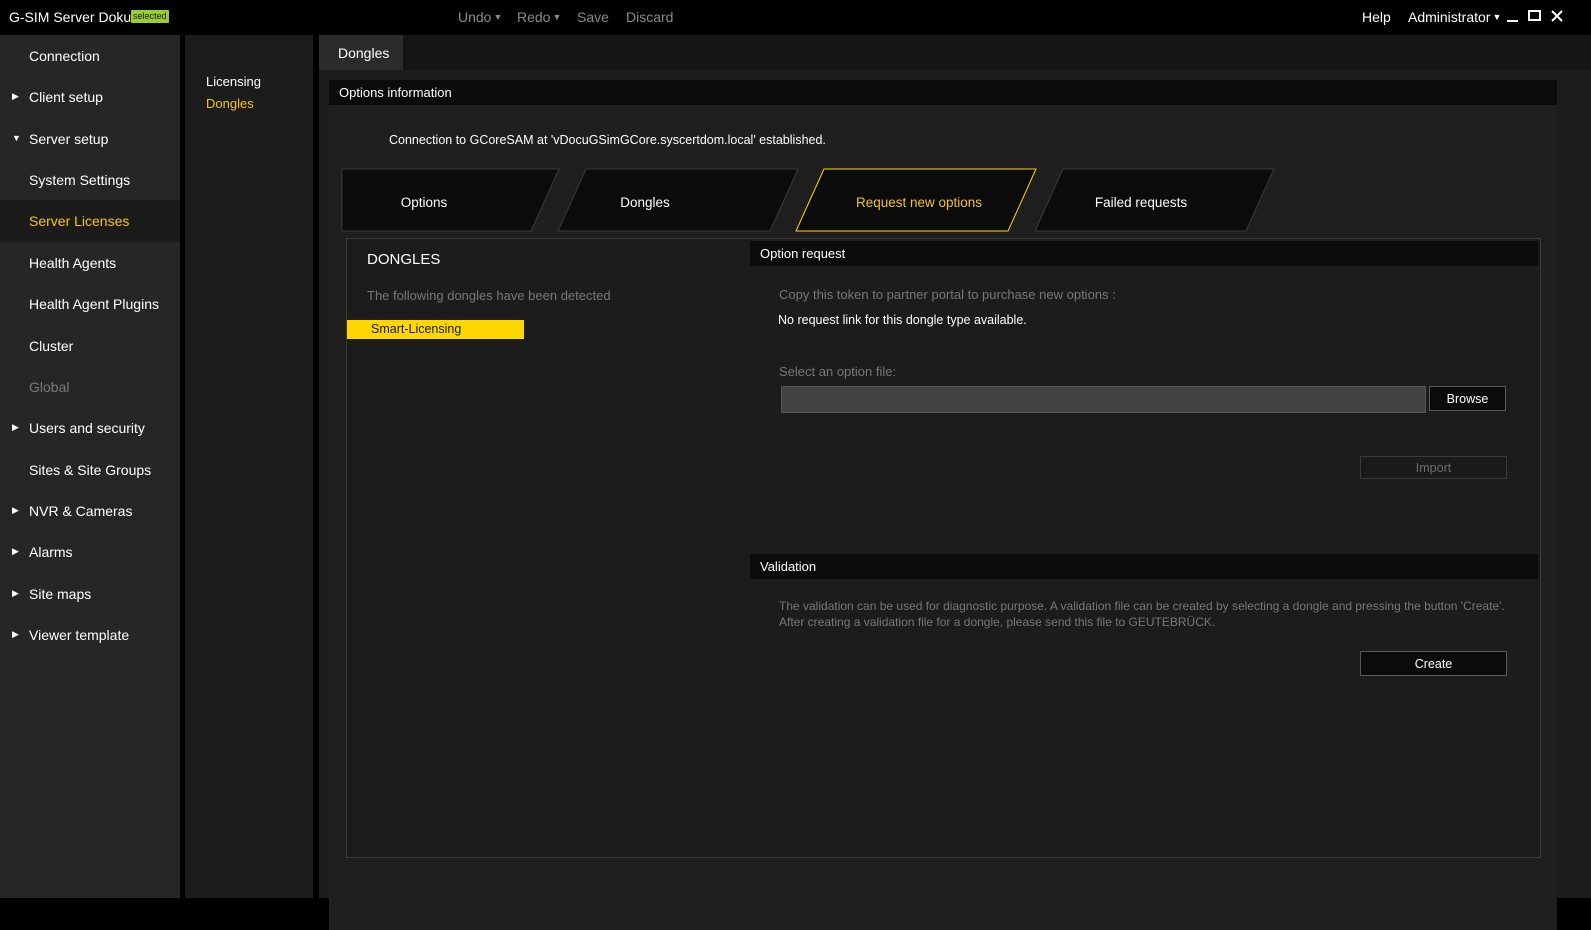  Describe the element at coordinates (49, 387) in the screenshot. I see `sidebar-item-label: Global` at that location.